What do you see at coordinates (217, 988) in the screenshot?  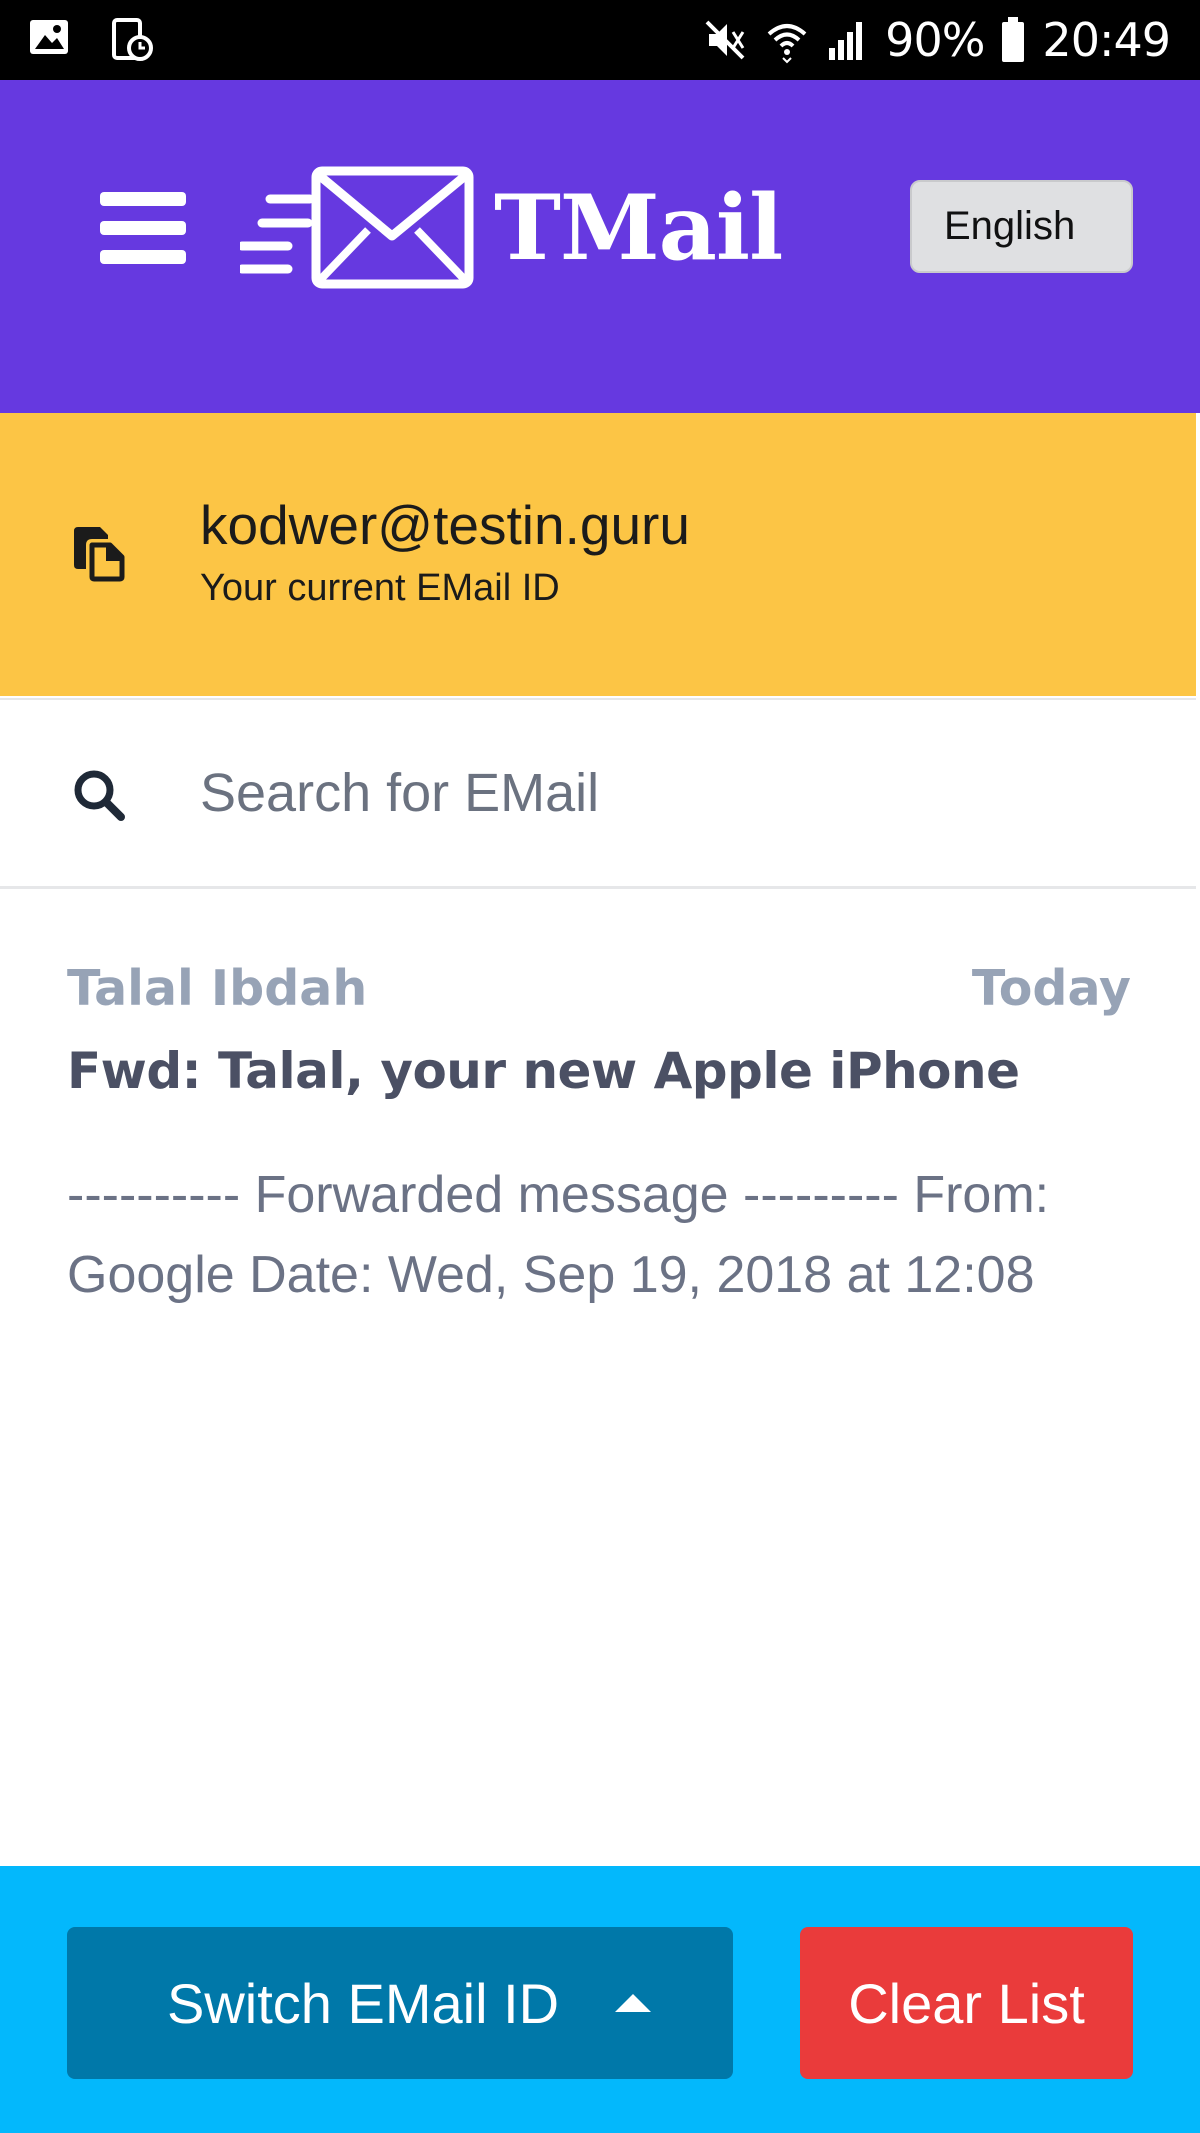 I see `mail-sender: Talal Ibdah` at bounding box center [217, 988].